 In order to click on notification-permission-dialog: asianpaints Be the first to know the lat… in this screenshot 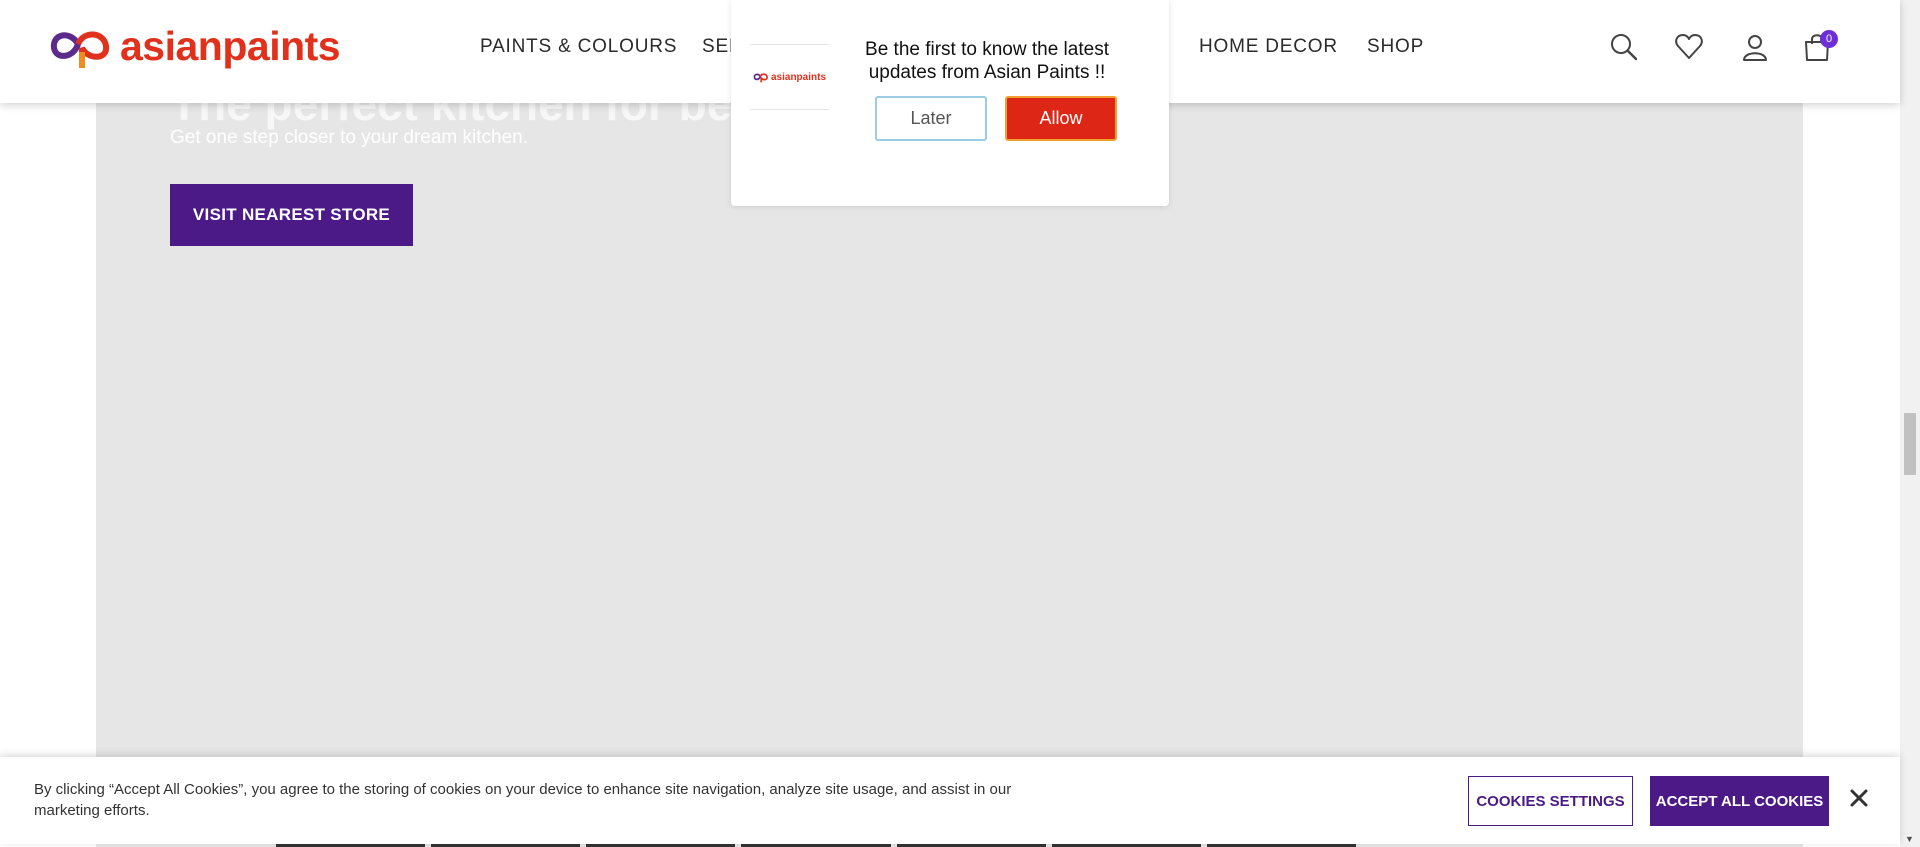, I will do `click(950, 103)`.